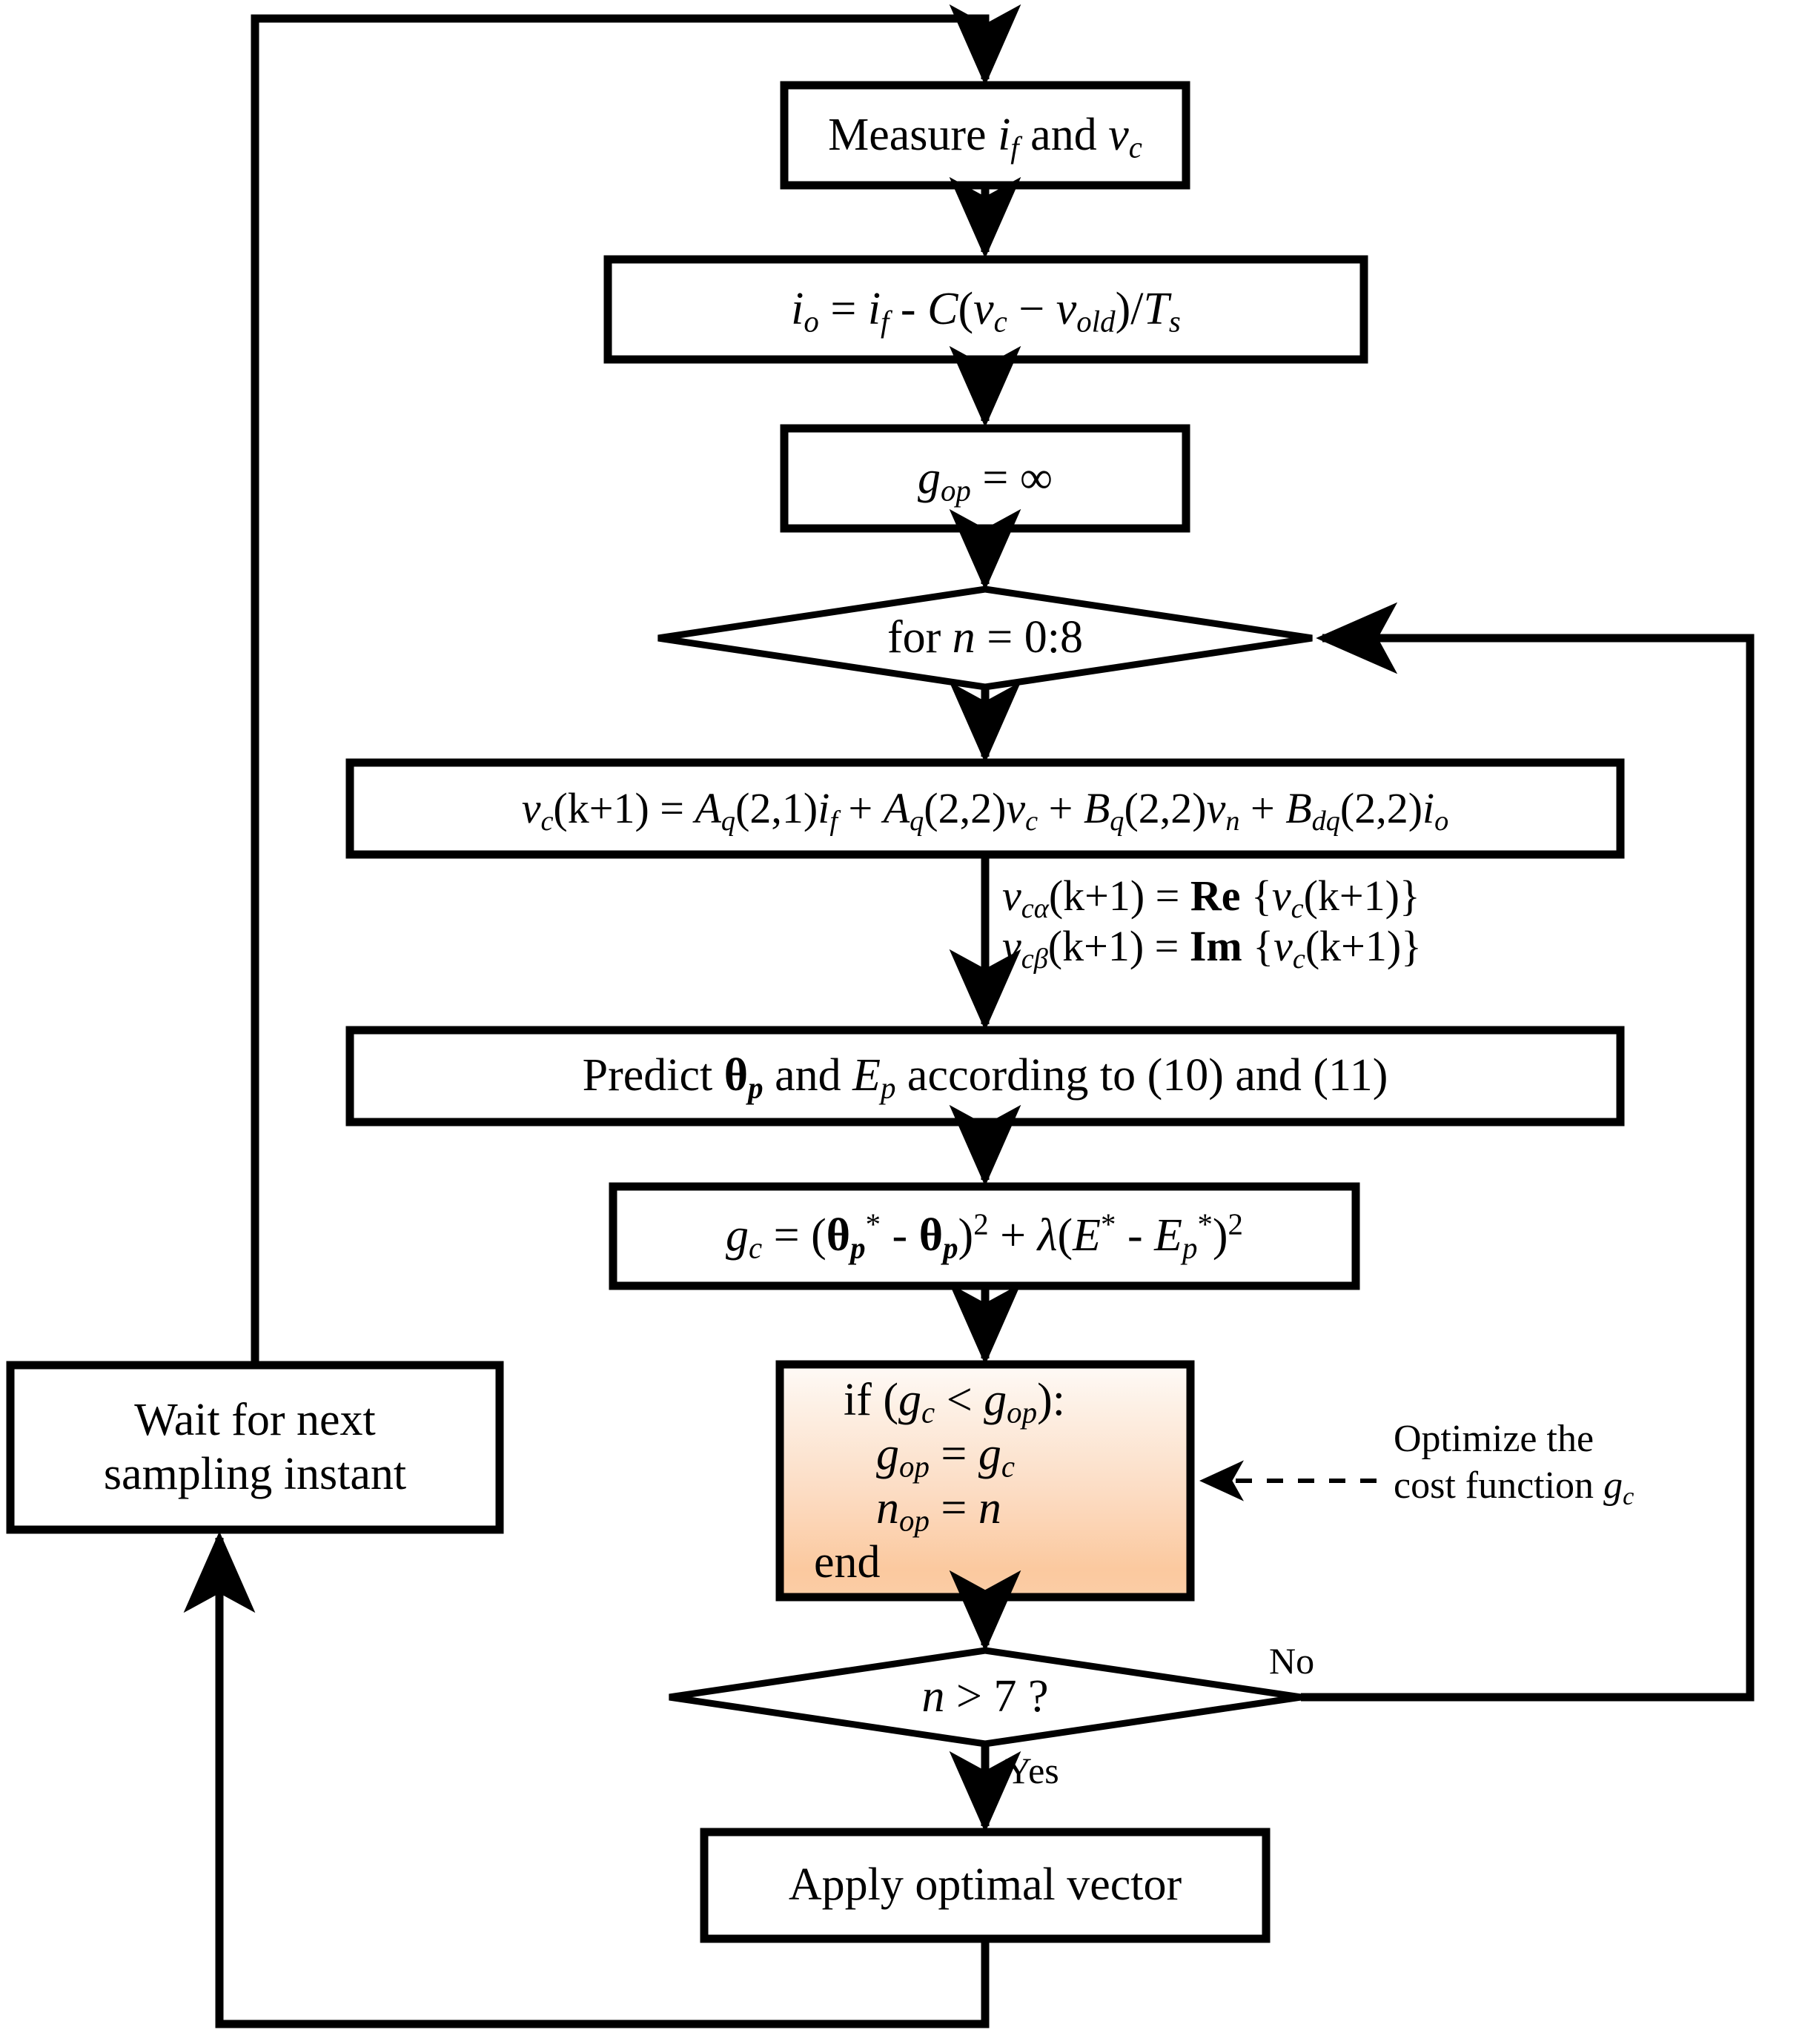 This screenshot has height=2044, width=1802. What do you see at coordinates (255, 1447) in the screenshot?
I see `node-wait-shape` at bounding box center [255, 1447].